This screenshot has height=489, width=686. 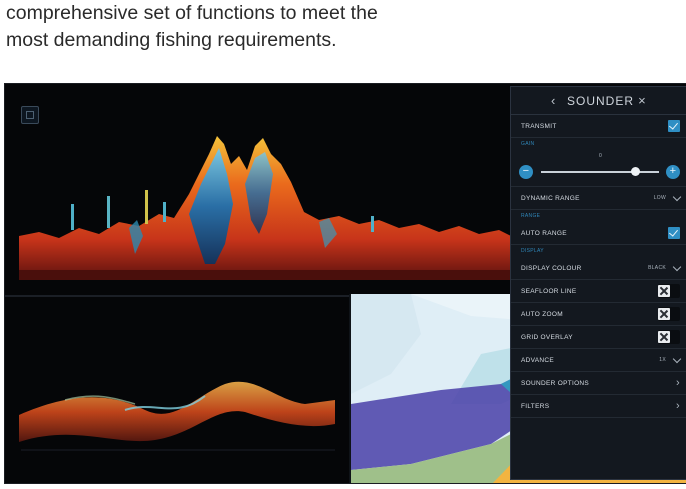 I want to click on filters-row: FILTERS ›, so click(x=598, y=406).